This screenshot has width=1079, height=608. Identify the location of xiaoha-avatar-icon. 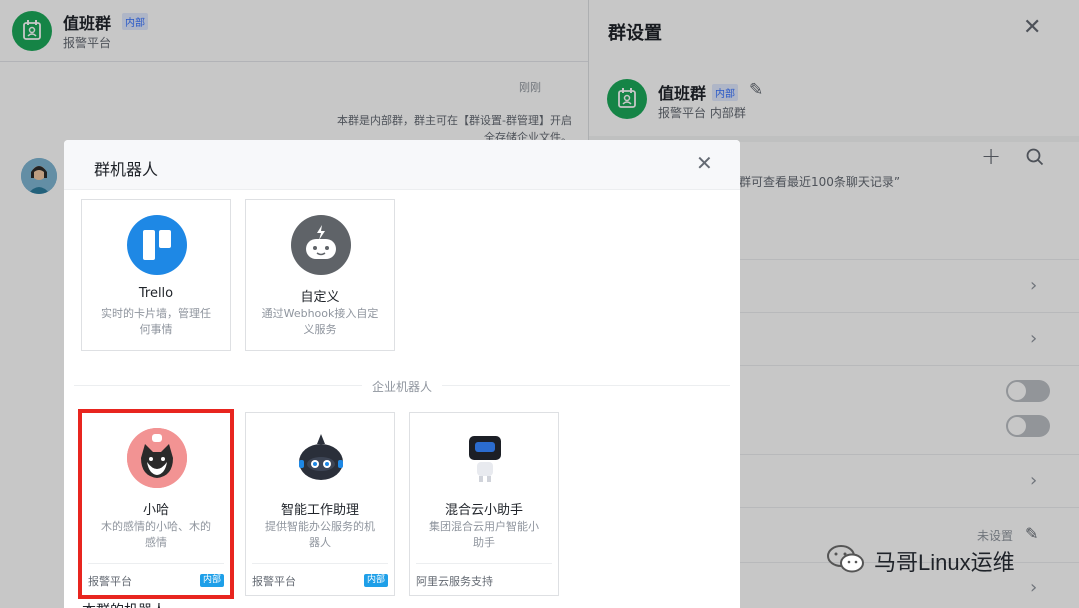
(157, 458).